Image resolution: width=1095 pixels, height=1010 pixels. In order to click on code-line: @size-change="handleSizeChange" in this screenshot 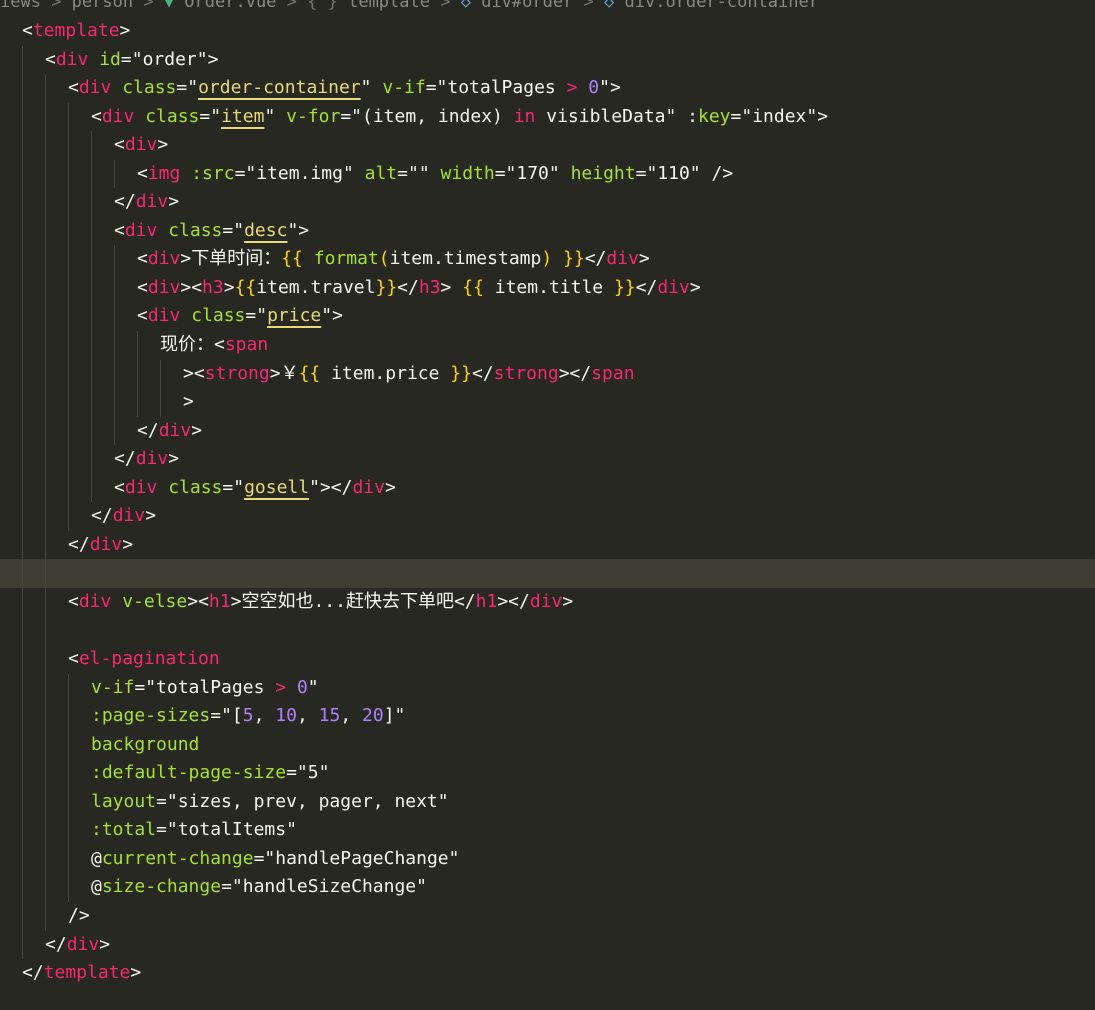, I will do `click(547, 887)`.